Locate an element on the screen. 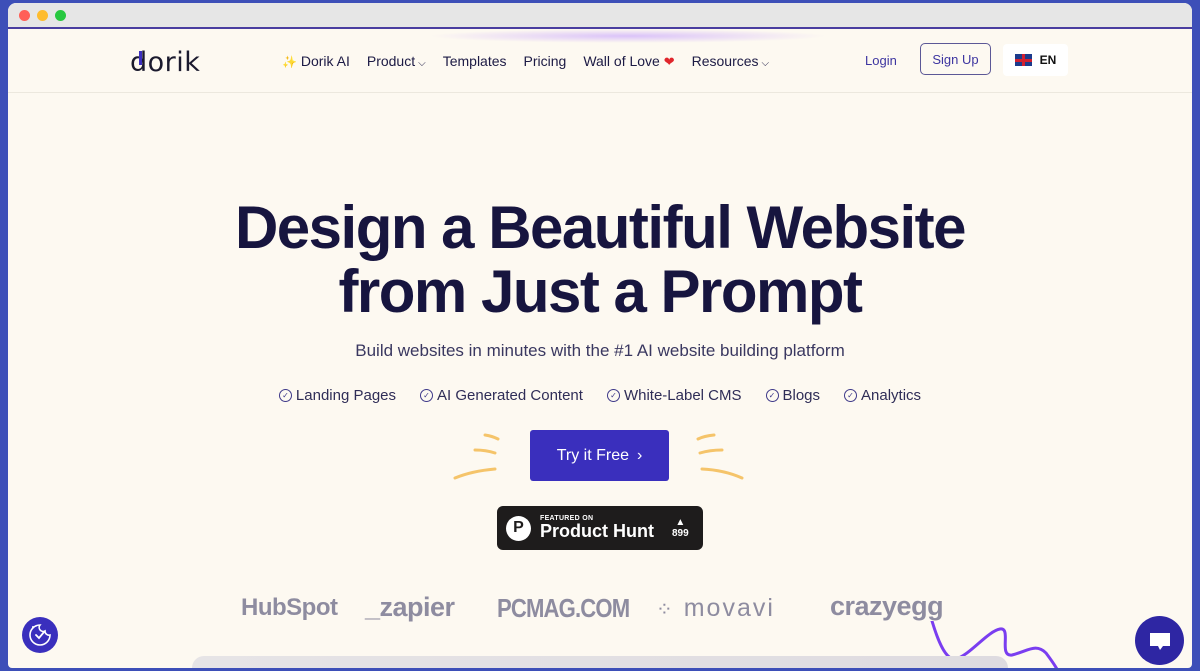 The image size is (1200, 671). chat-bubble-icon is located at coordinates (1159, 641).